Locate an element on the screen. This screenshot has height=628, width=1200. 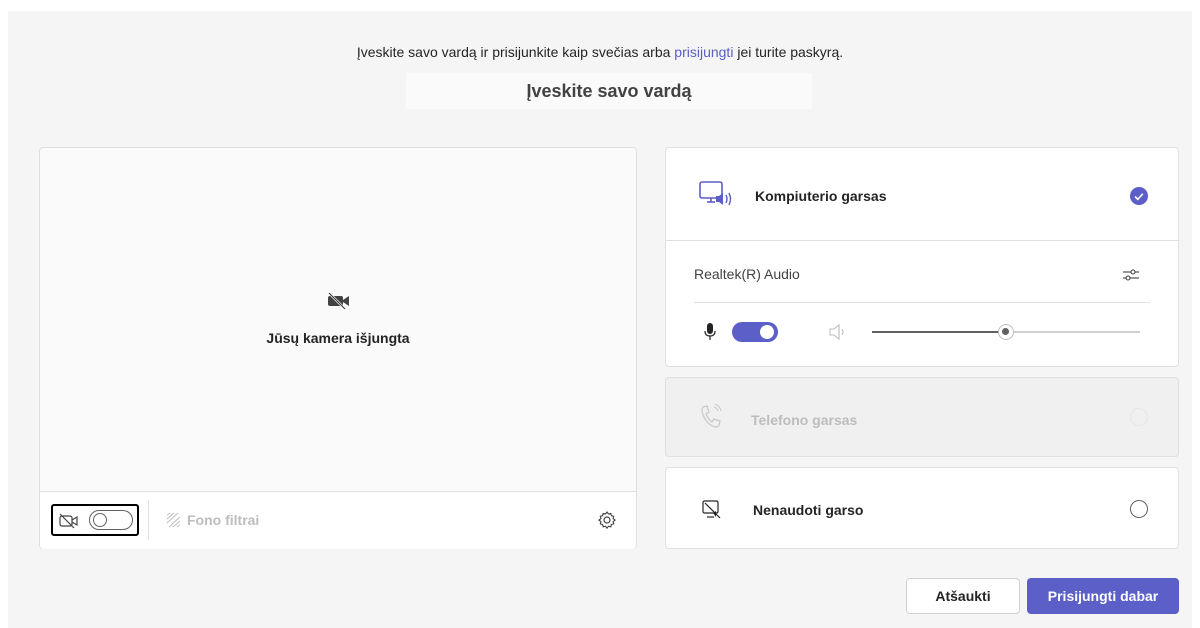
no-audio-label: Nenaudoti garso is located at coordinates (808, 510).